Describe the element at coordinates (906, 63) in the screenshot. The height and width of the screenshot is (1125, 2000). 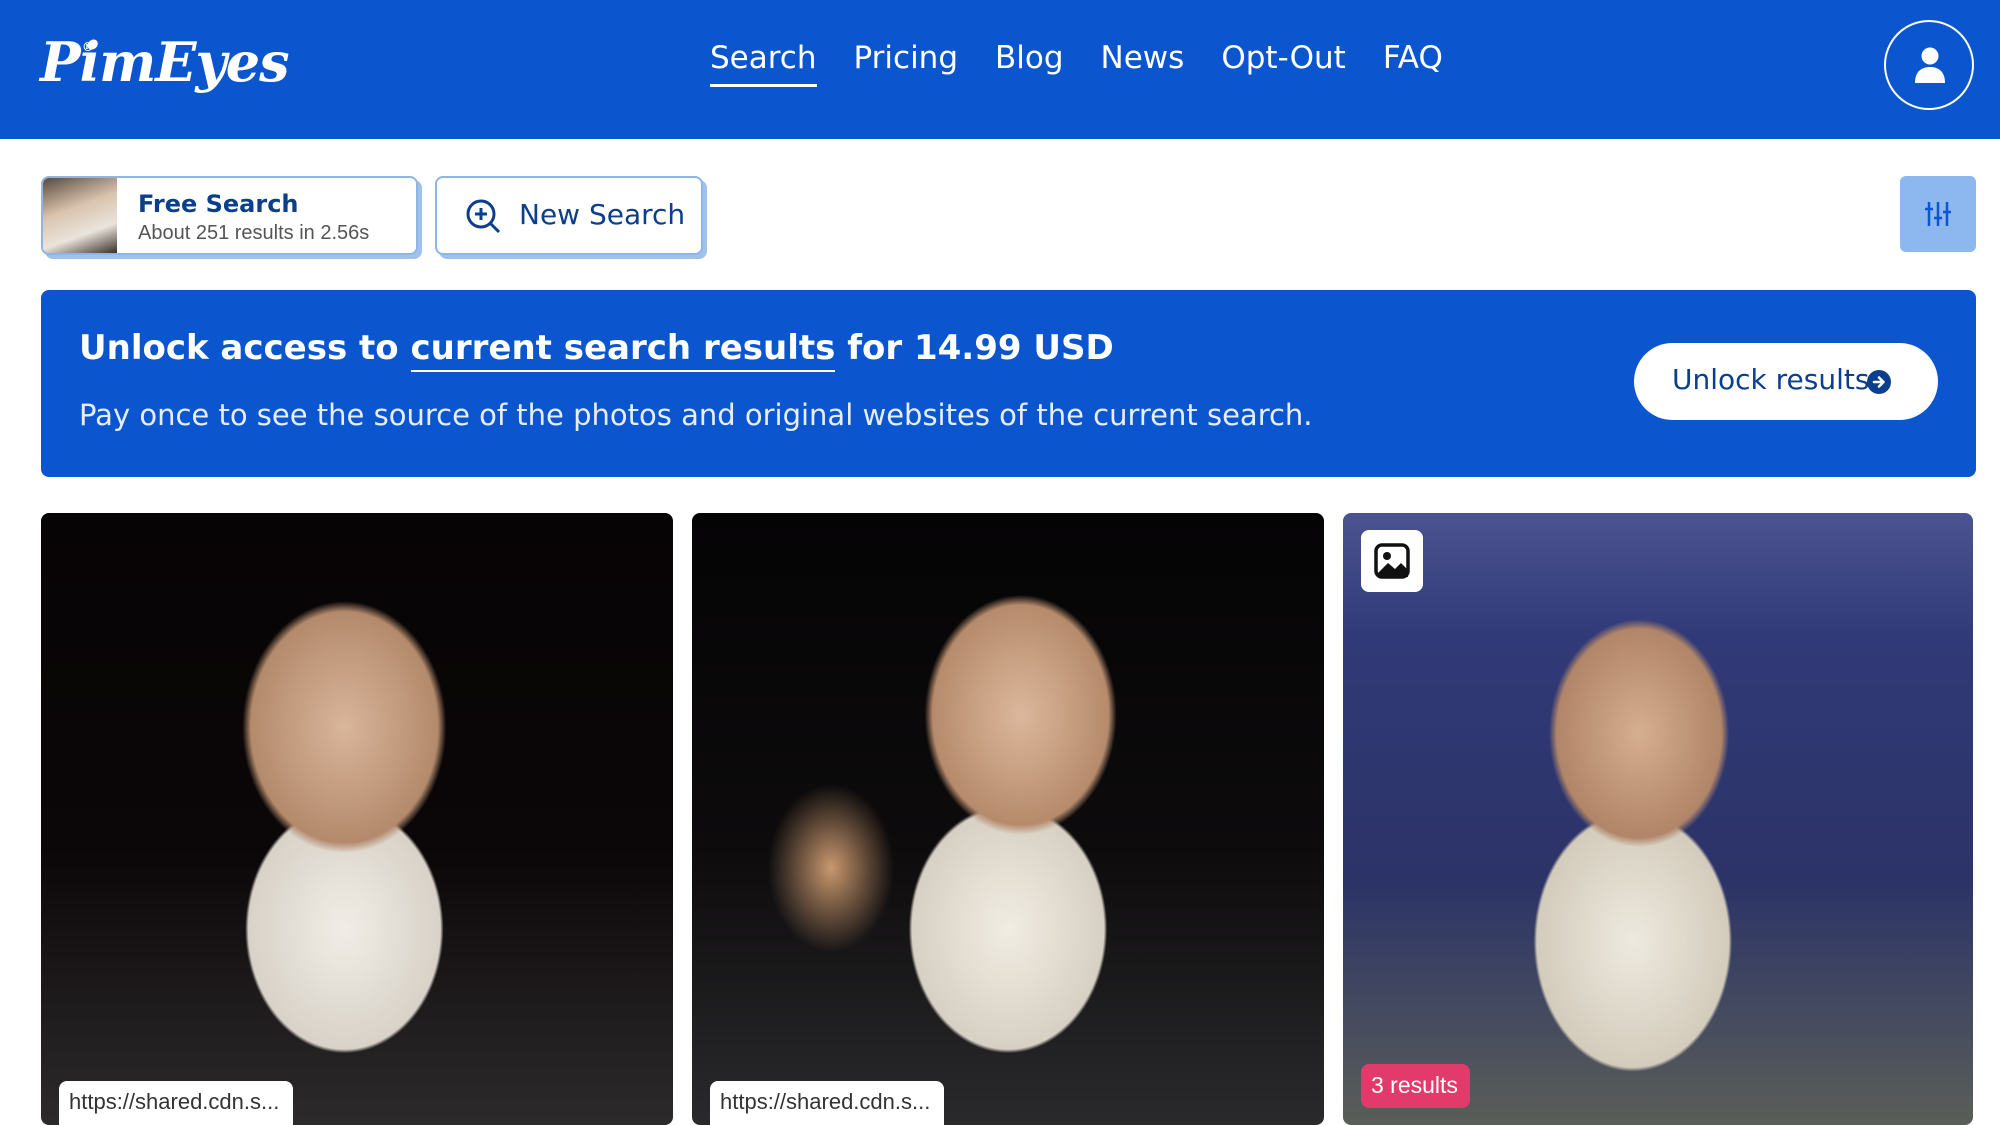
I see `nav-pricing: Pricing` at that location.